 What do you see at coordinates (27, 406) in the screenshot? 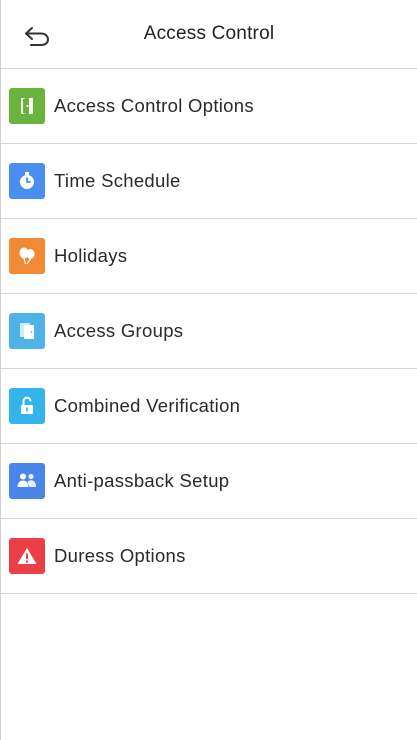
I see `unlock-icon` at bounding box center [27, 406].